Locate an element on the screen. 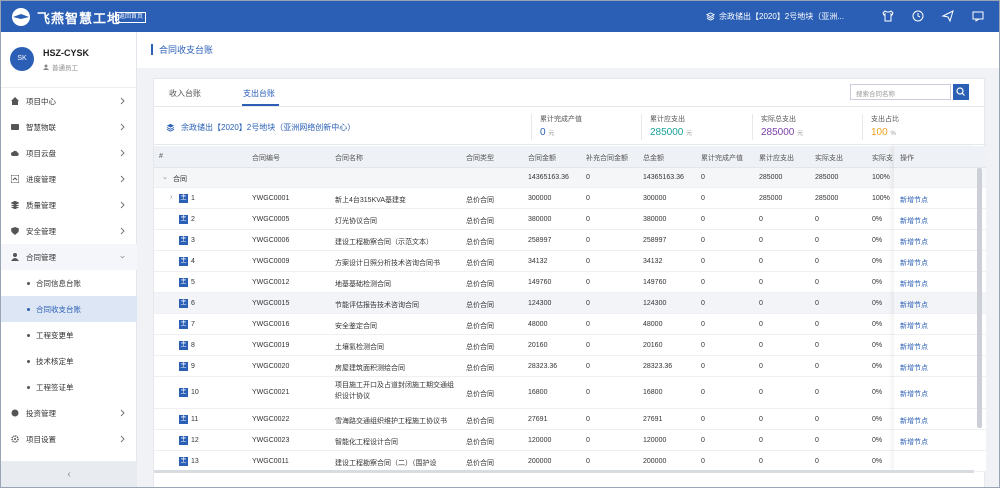  sidebar-item-quality: 质量管理 is located at coordinates (69, 205).